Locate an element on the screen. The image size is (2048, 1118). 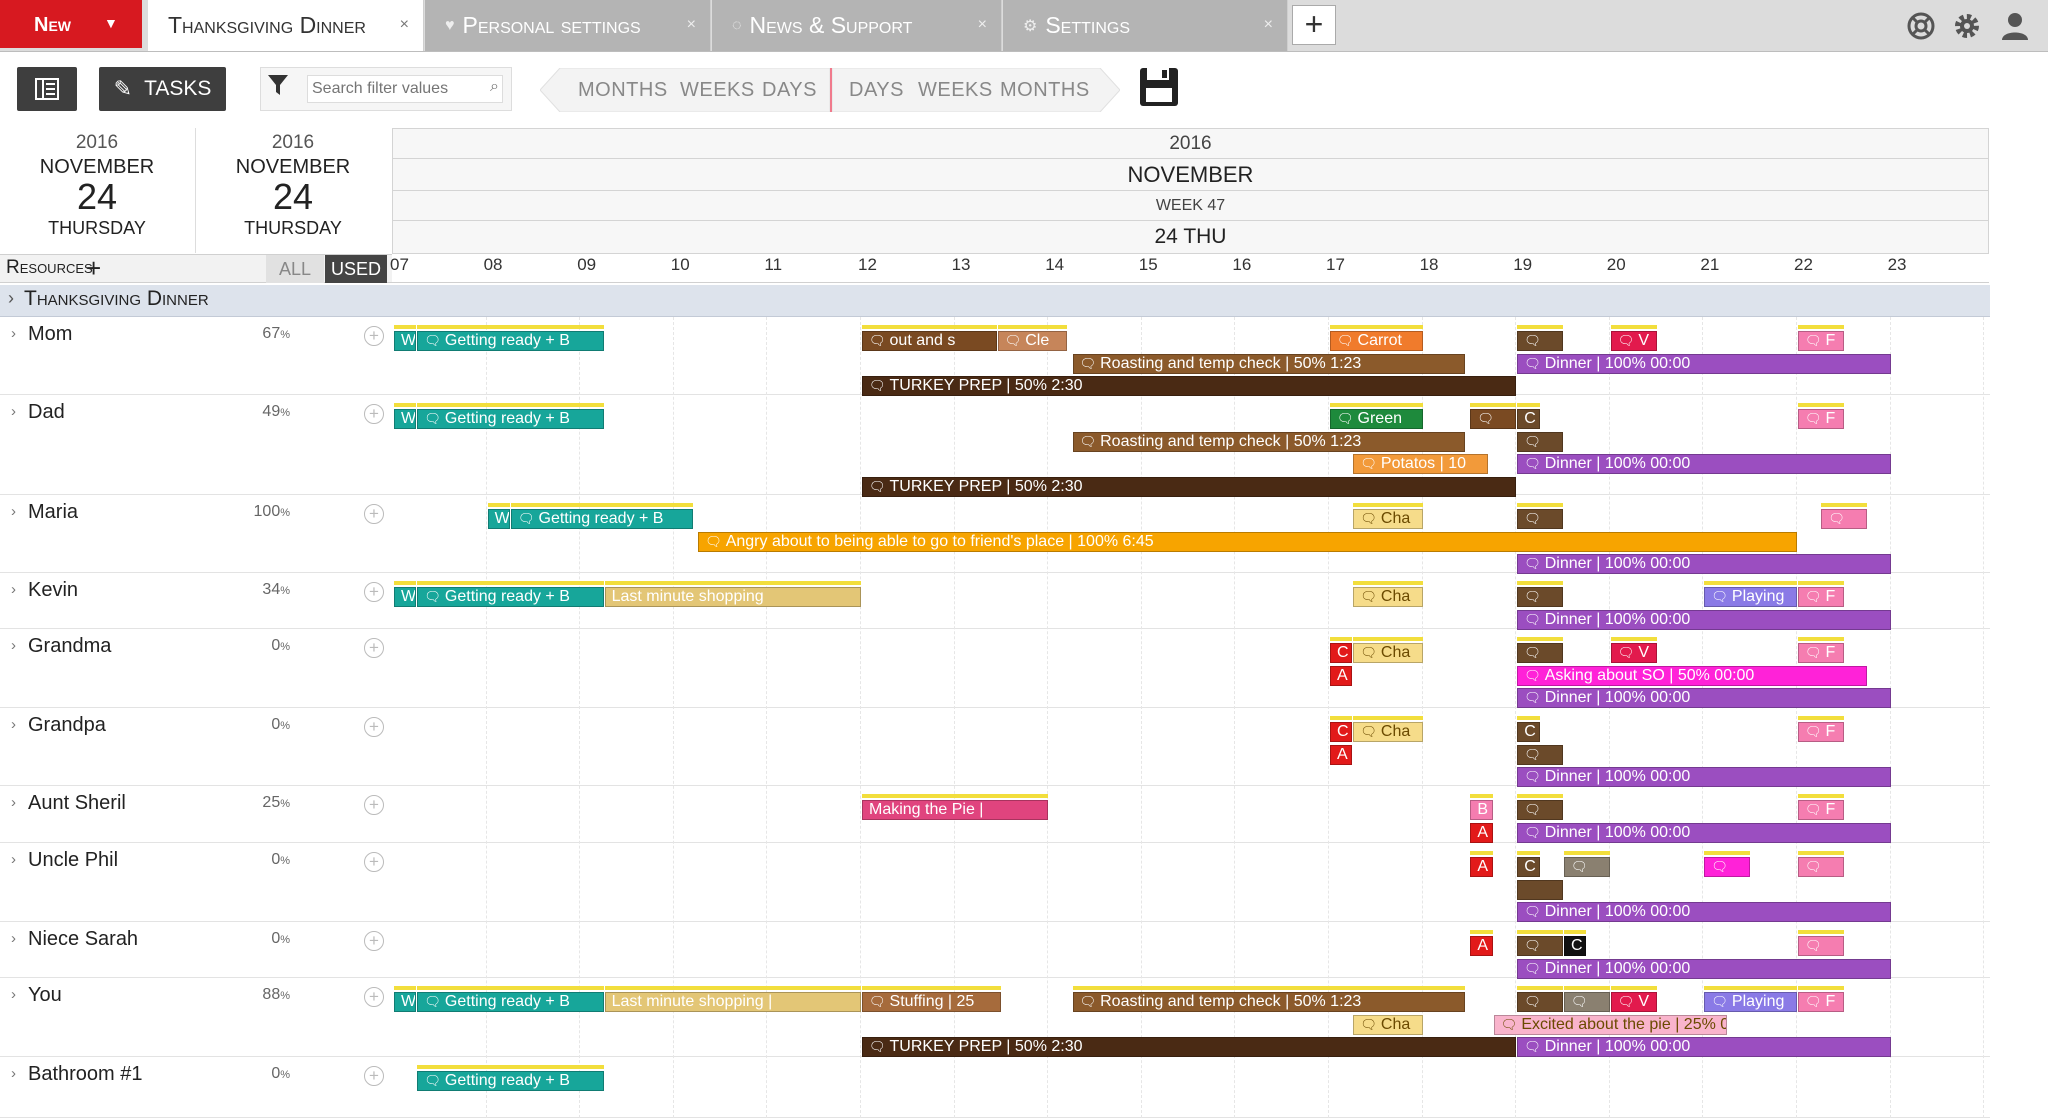
filter-all-button: ALL is located at coordinates (295, 269).